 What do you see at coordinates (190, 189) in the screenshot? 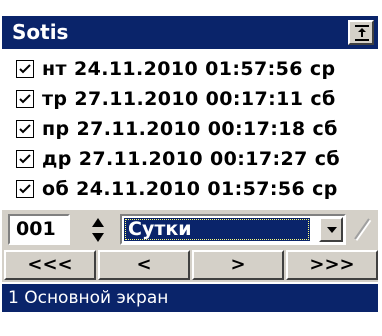
I see `event-text: об 24.11.2010 01:57:56 ср` at bounding box center [190, 189].